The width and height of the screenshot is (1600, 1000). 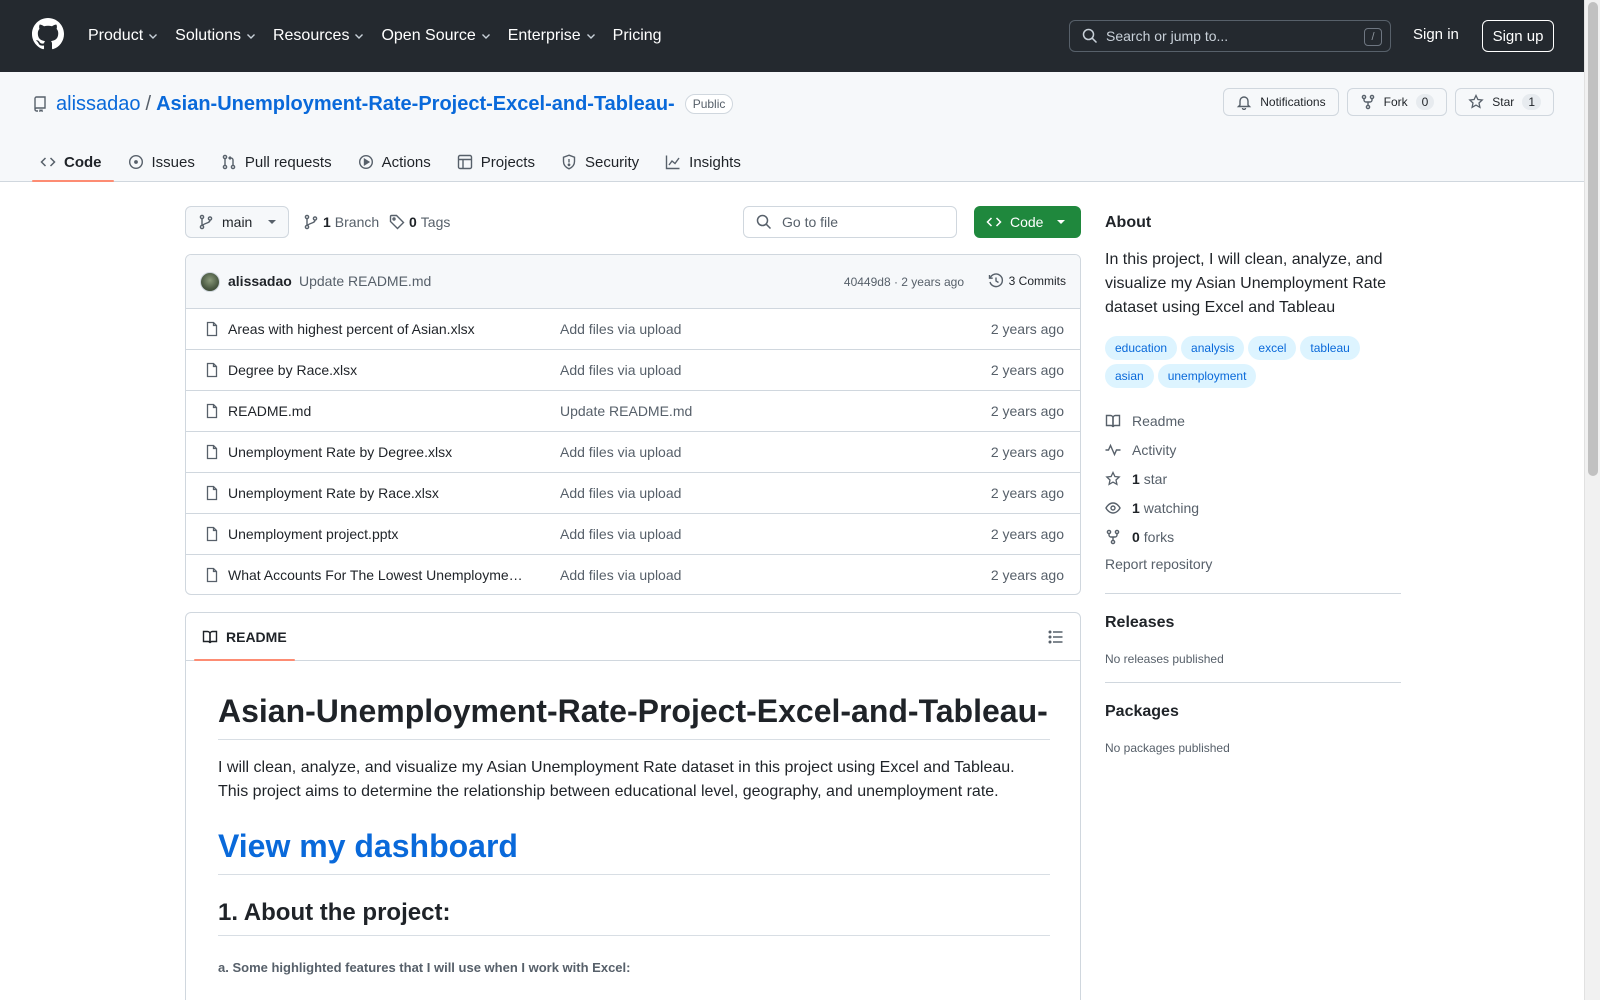 What do you see at coordinates (276, 162) in the screenshot?
I see `tab-pull-requests: Pull requests` at bounding box center [276, 162].